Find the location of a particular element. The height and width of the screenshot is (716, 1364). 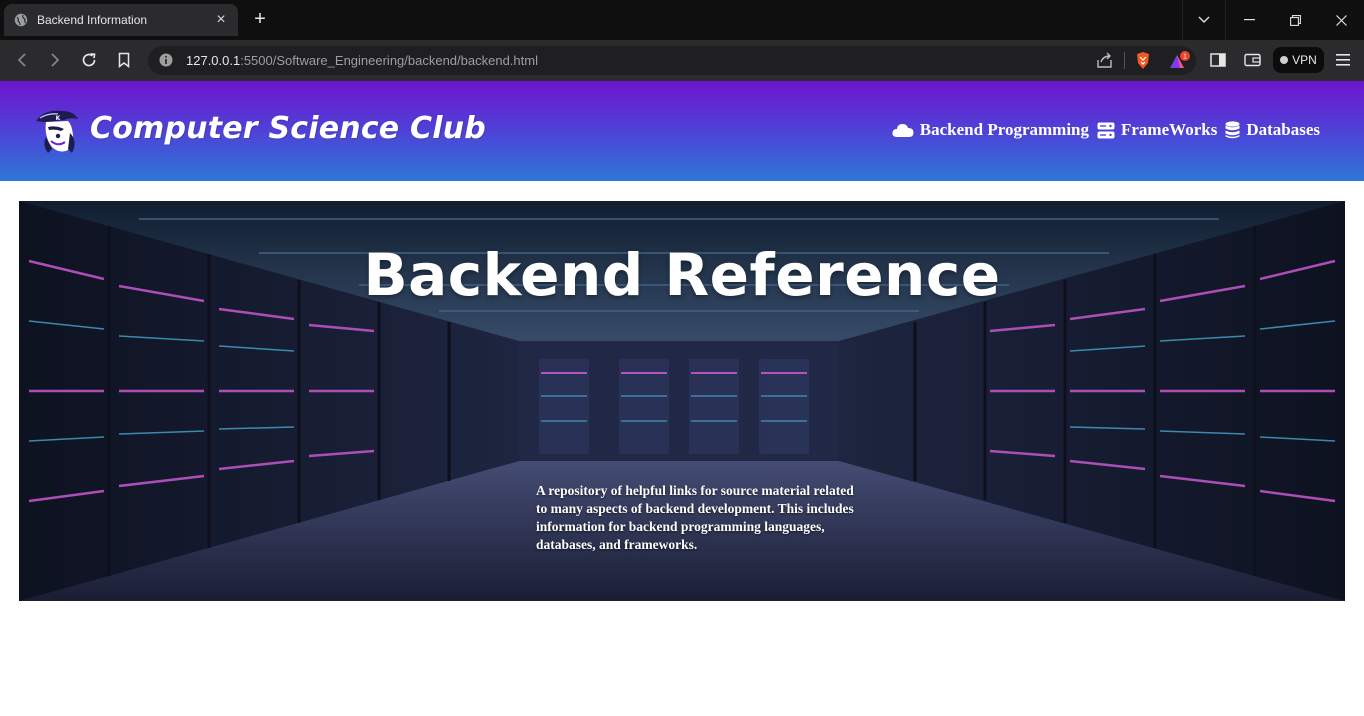

brave-rewards-icon: 1 is located at coordinates (1179, 60).